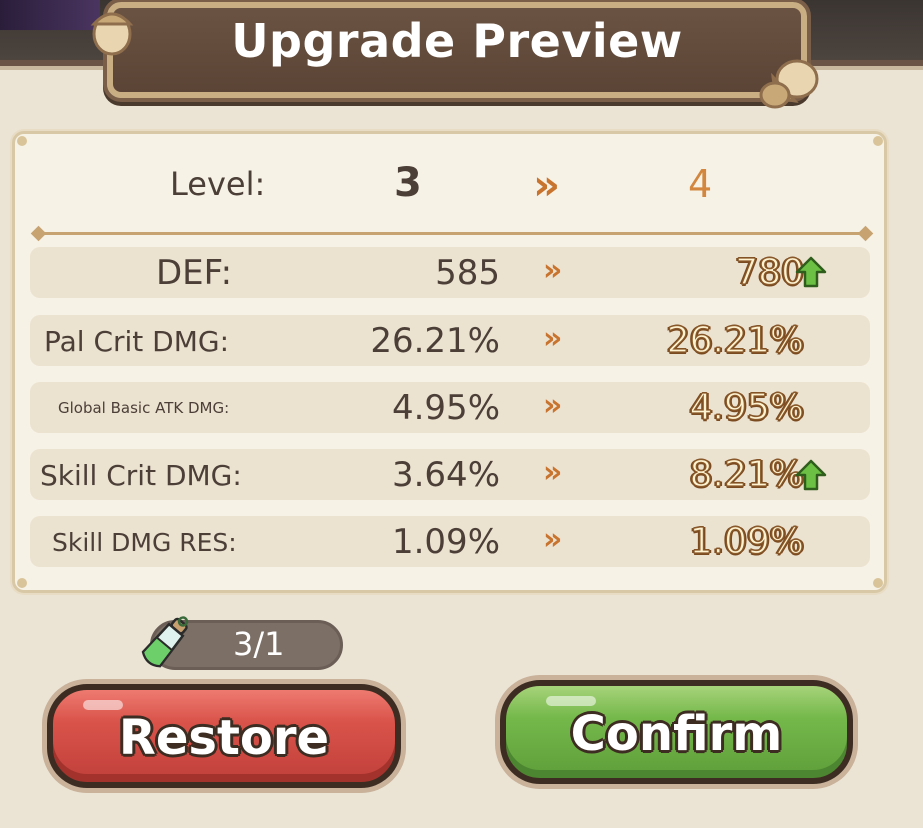  What do you see at coordinates (747, 541) in the screenshot?
I see `stat-new-value: 1.09%` at bounding box center [747, 541].